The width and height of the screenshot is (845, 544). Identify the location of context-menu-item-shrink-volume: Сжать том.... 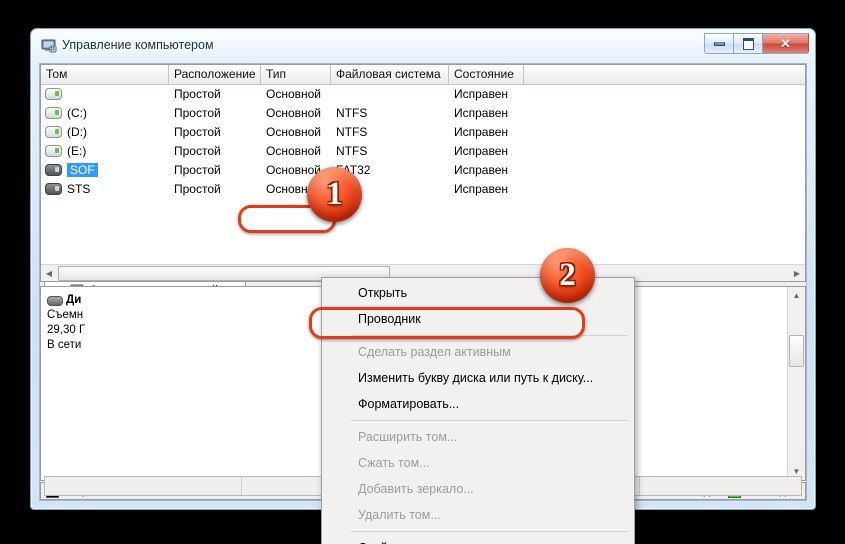
(394, 463).